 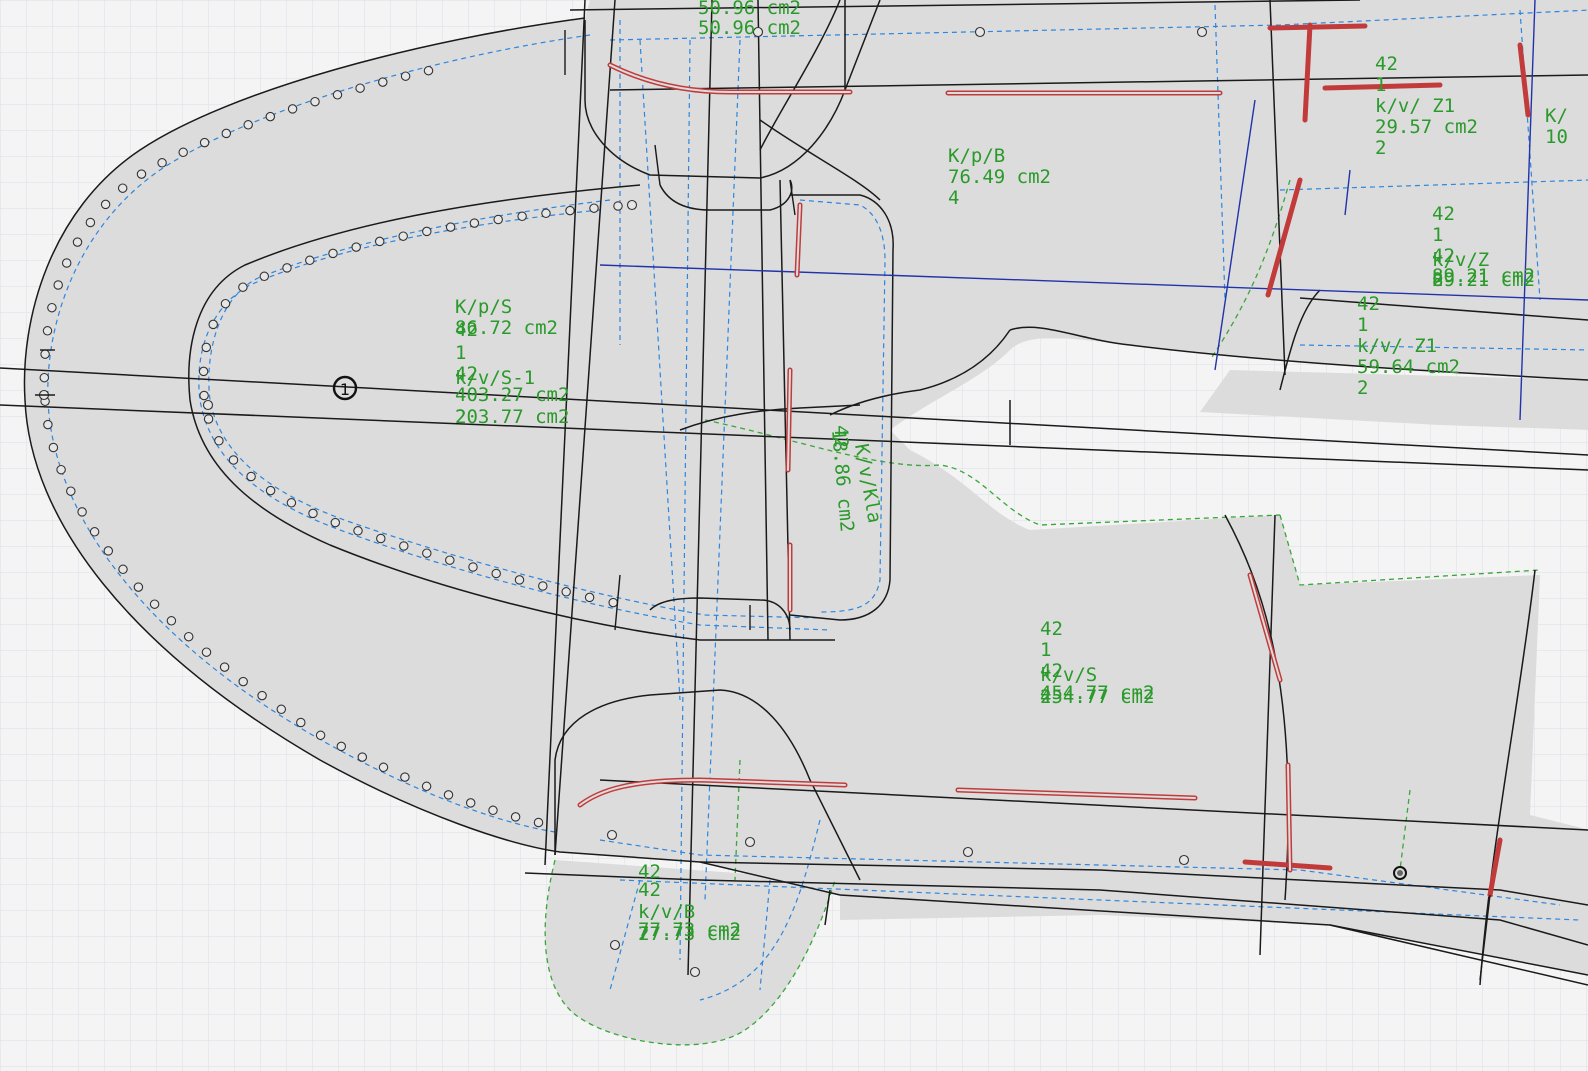 I want to click on piece-label-top: 50.96 cm2 50.96 cm2, so click(x=755, y=19).